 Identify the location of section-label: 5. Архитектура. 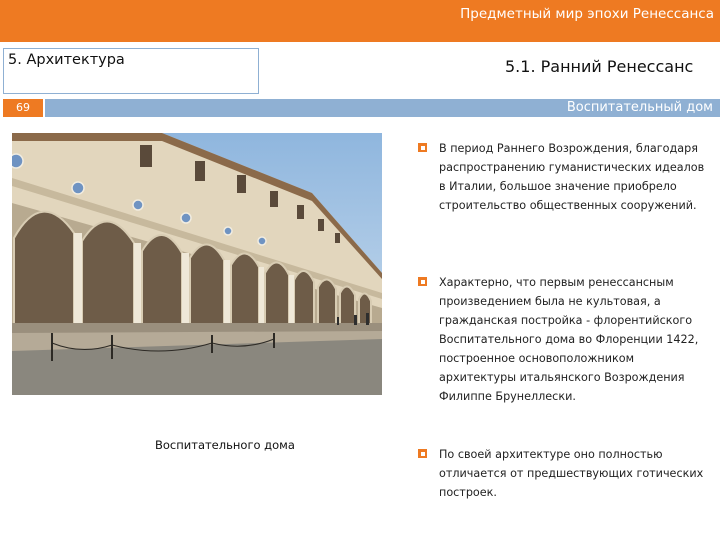
(66, 60).